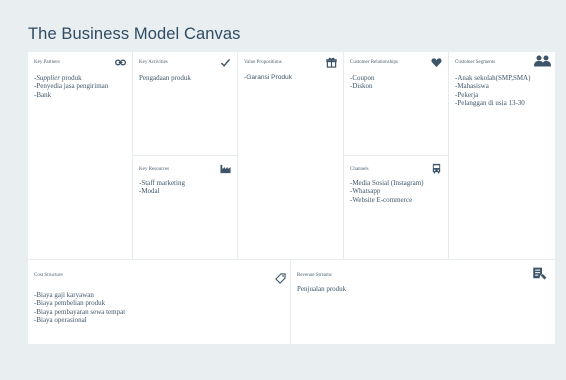 The image size is (566, 380). Describe the element at coordinates (162, 183) in the screenshot. I see `list-item: -Staff marketing` at that location.